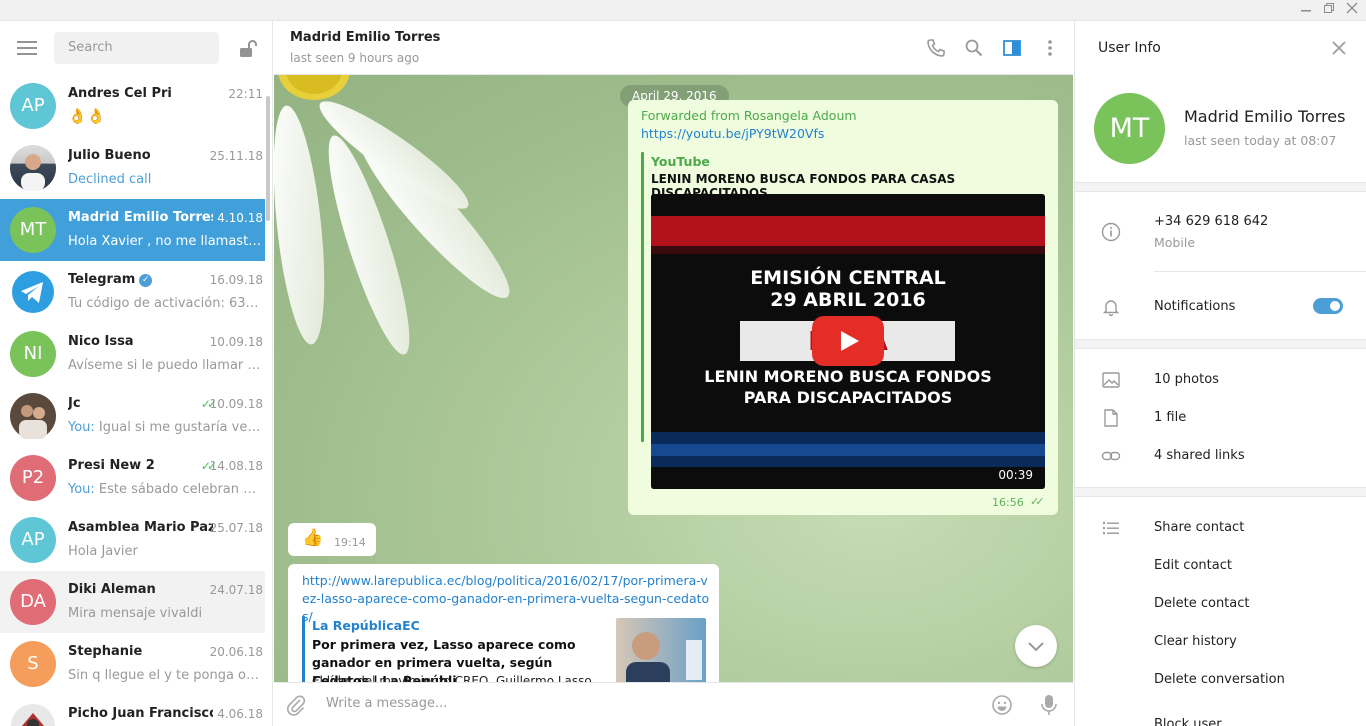 The width and height of the screenshot is (1366, 726). What do you see at coordinates (642, 297) in the screenshot?
I see `preview-accent-bar` at bounding box center [642, 297].